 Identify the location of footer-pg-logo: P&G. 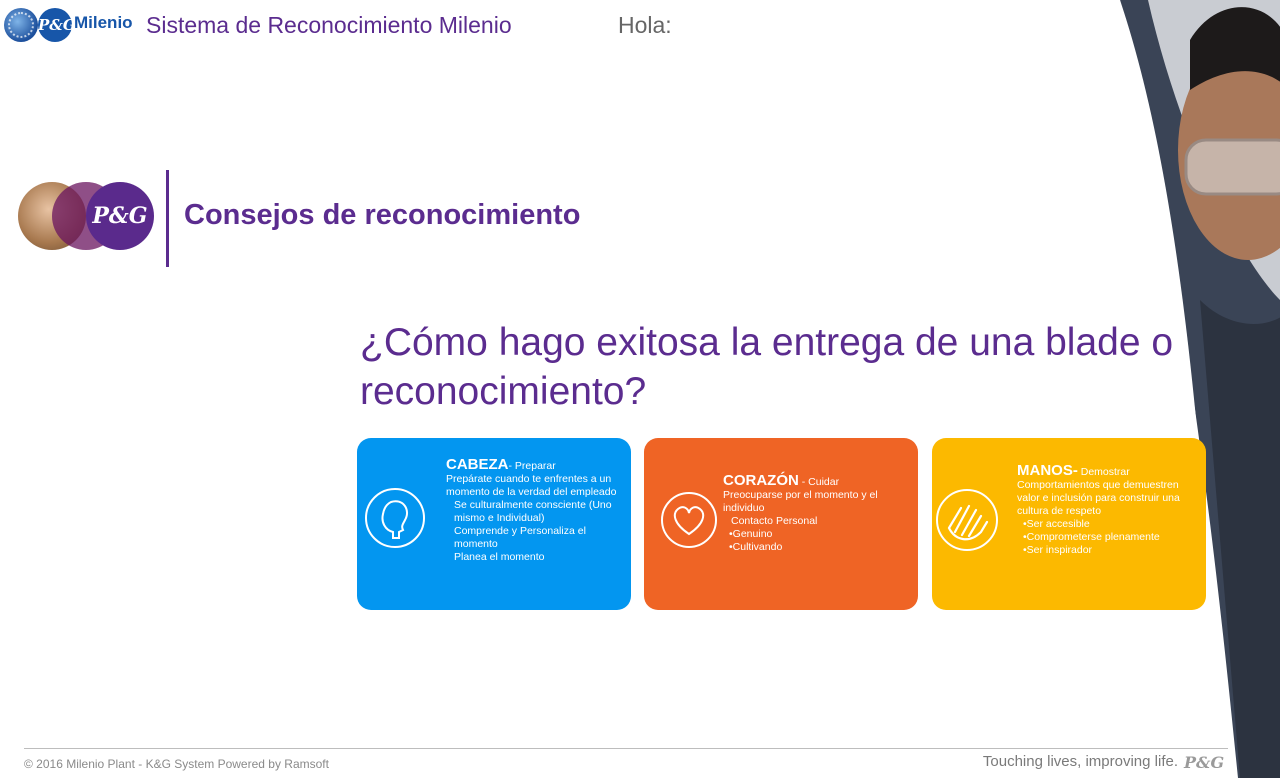
(1204, 762).